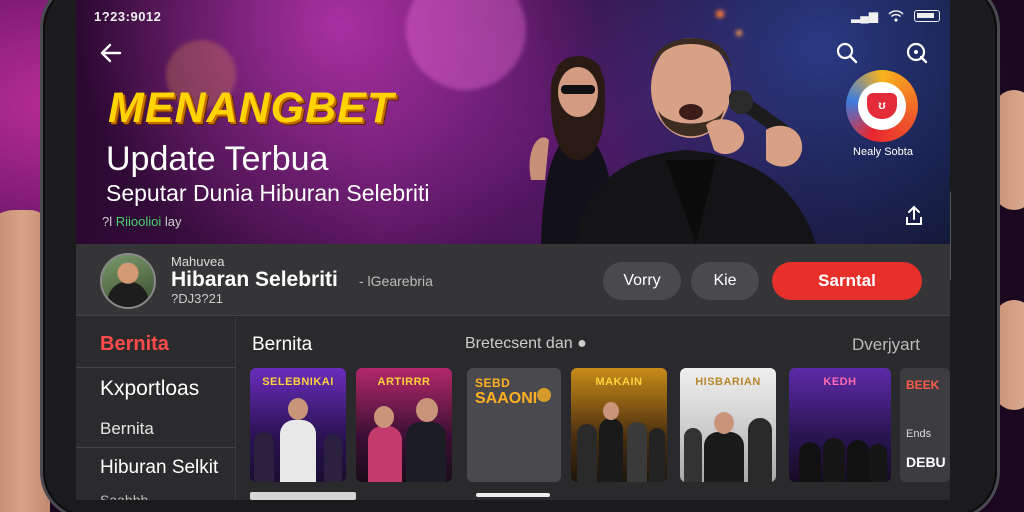 This screenshot has width=1024, height=512. Describe the element at coordinates (847, 281) in the screenshot. I see `primary-action-button: Sarntal` at that location.